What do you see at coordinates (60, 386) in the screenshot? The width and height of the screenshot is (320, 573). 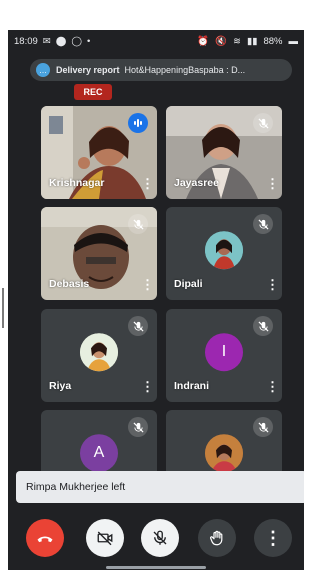 I see `participant-name: Riya` at bounding box center [60, 386].